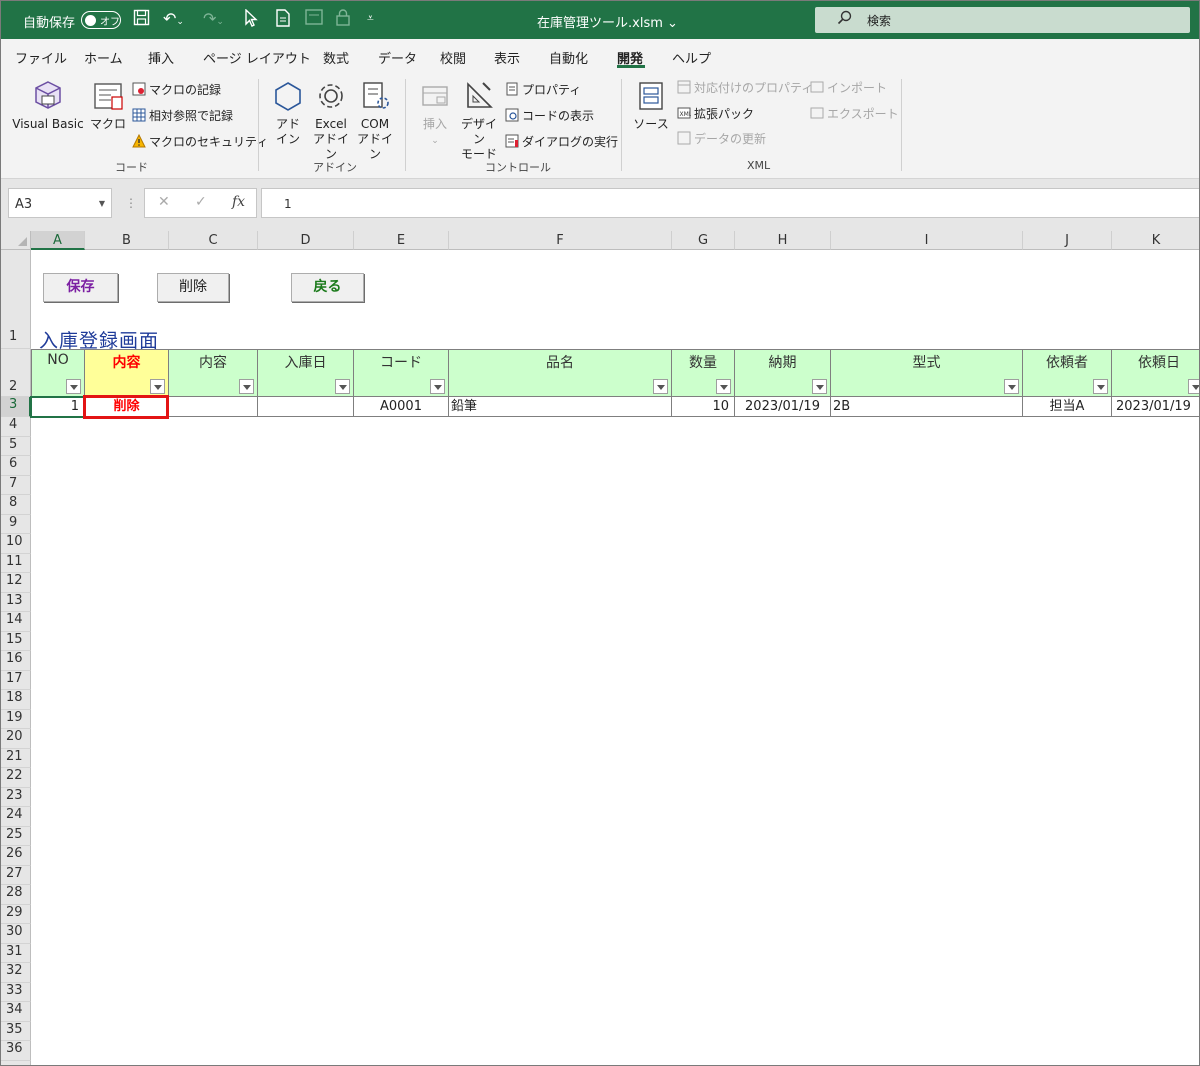 The width and height of the screenshot is (1200, 1066). Describe the element at coordinates (288, 113) in the screenshot. I see `addins-button: アド イン` at that location.